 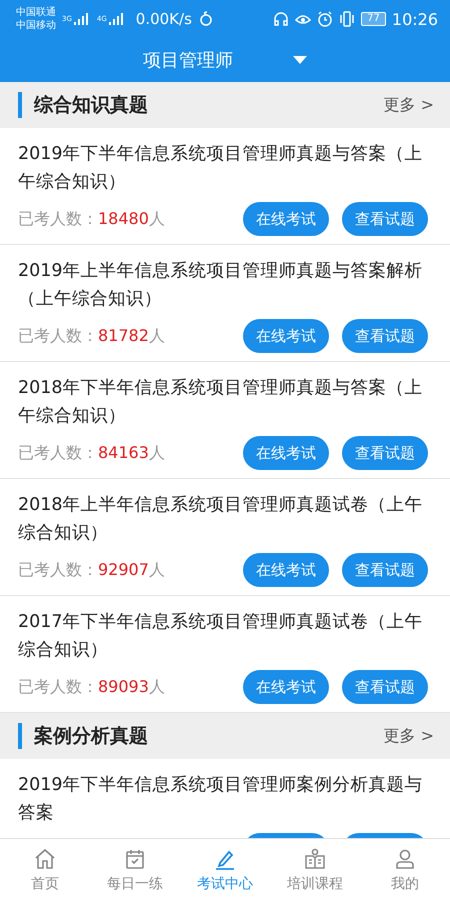 What do you see at coordinates (135, 859) in the screenshot?
I see `calendar-icon` at bounding box center [135, 859].